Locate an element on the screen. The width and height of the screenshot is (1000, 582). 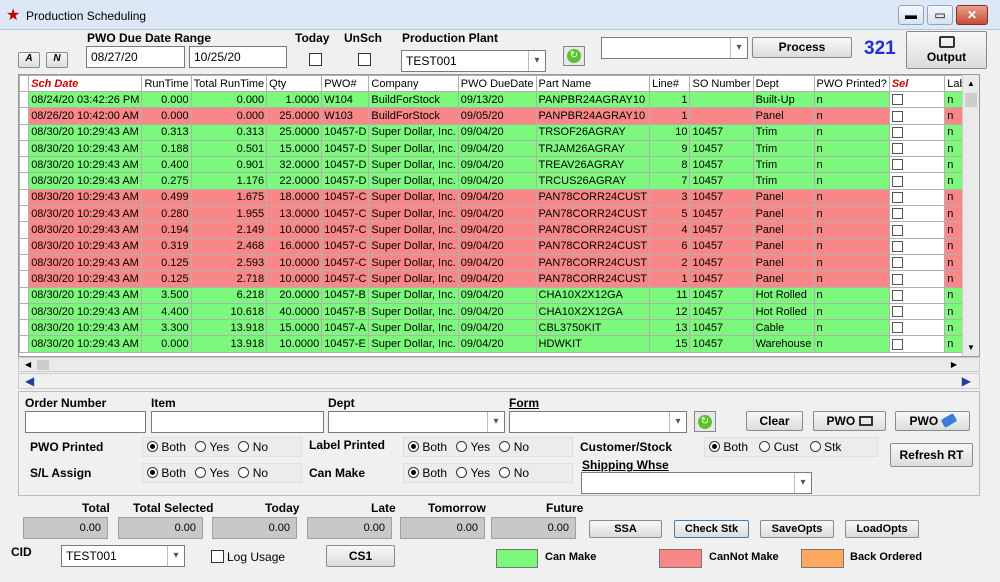
unsch-checkbox is located at coordinates (364, 59).